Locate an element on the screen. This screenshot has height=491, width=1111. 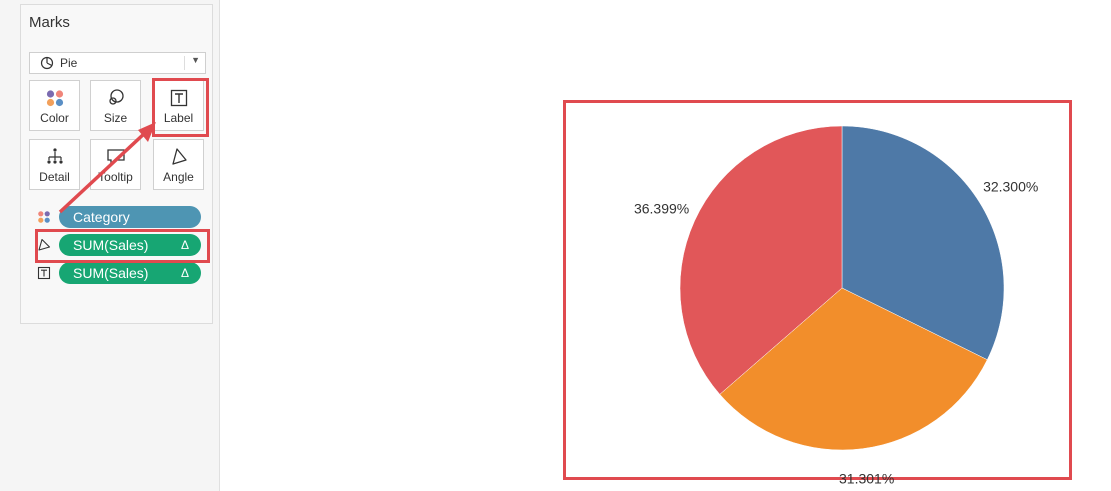
pie-slice-label: 32.300% is located at coordinates (1010, 187).